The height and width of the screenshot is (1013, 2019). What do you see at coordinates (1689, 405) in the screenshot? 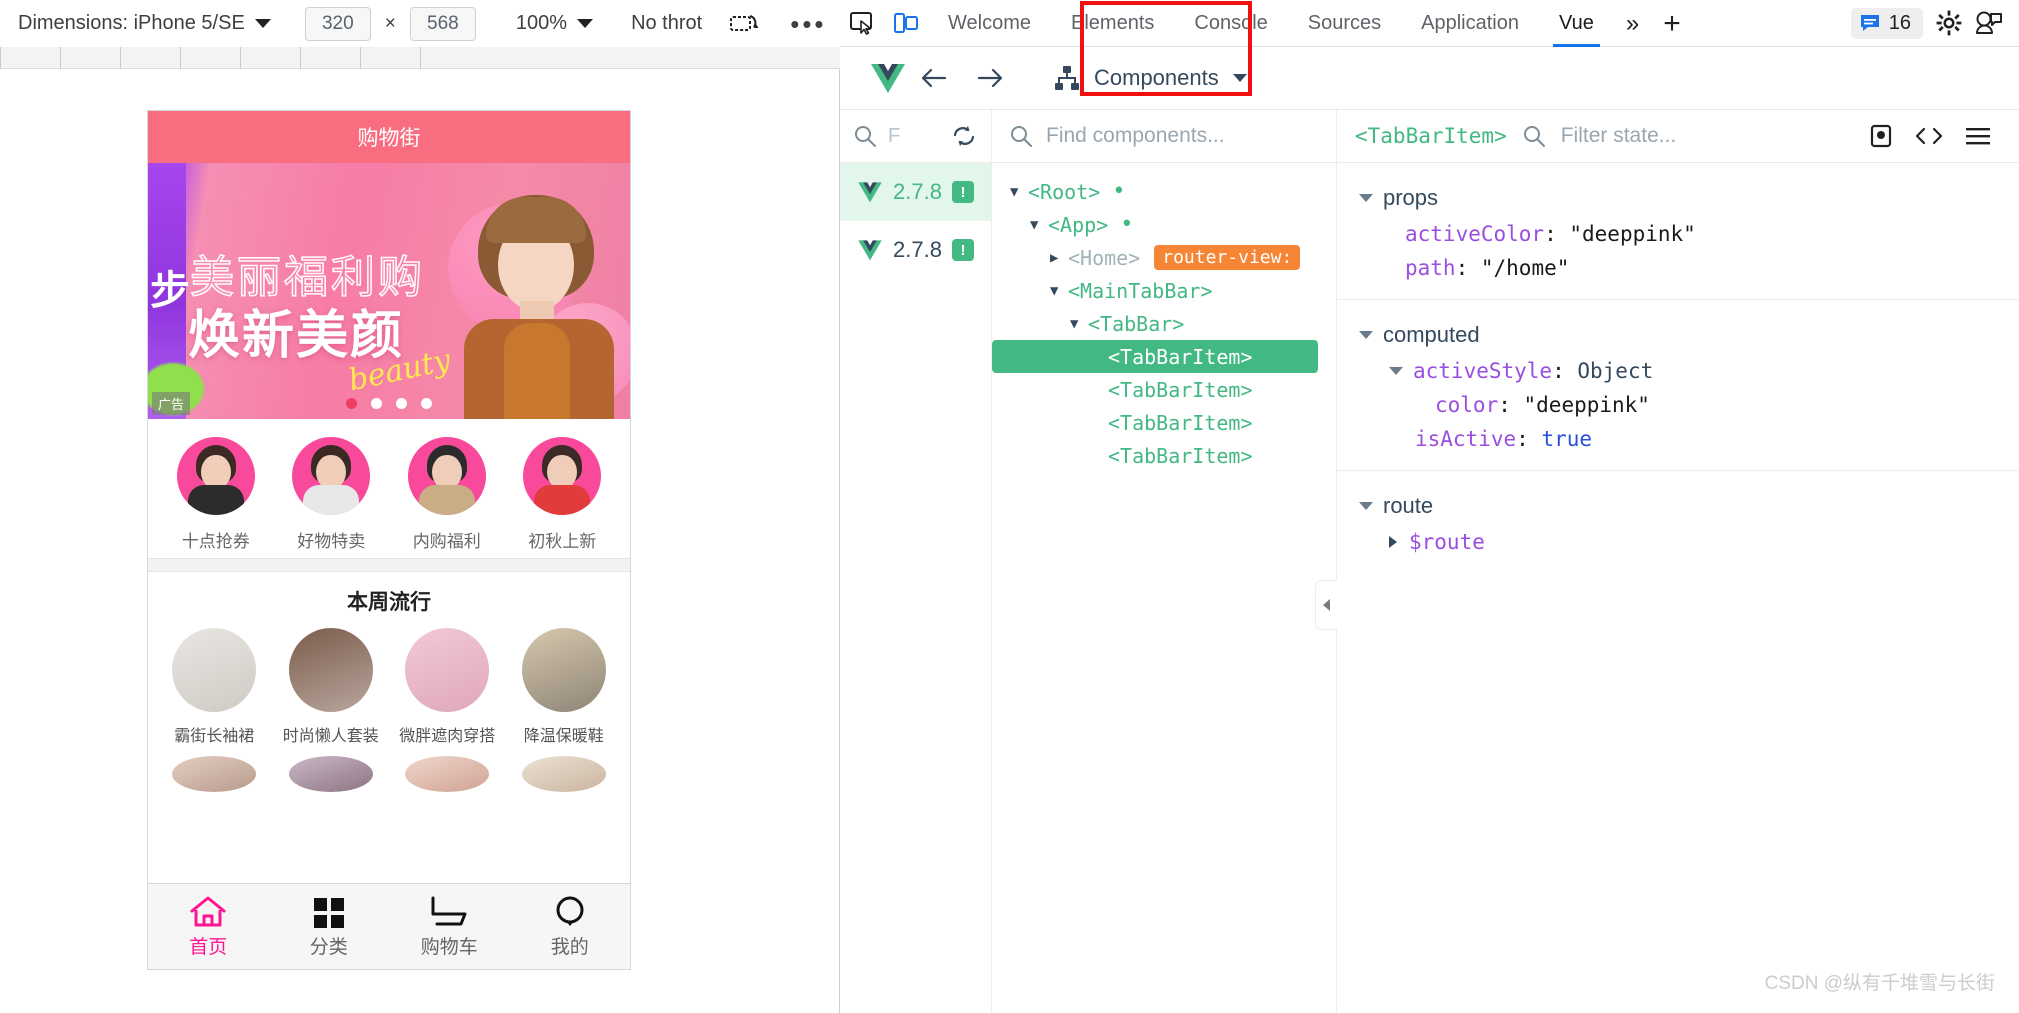
I see `state-row: color: "deeppink"` at bounding box center [1689, 405].